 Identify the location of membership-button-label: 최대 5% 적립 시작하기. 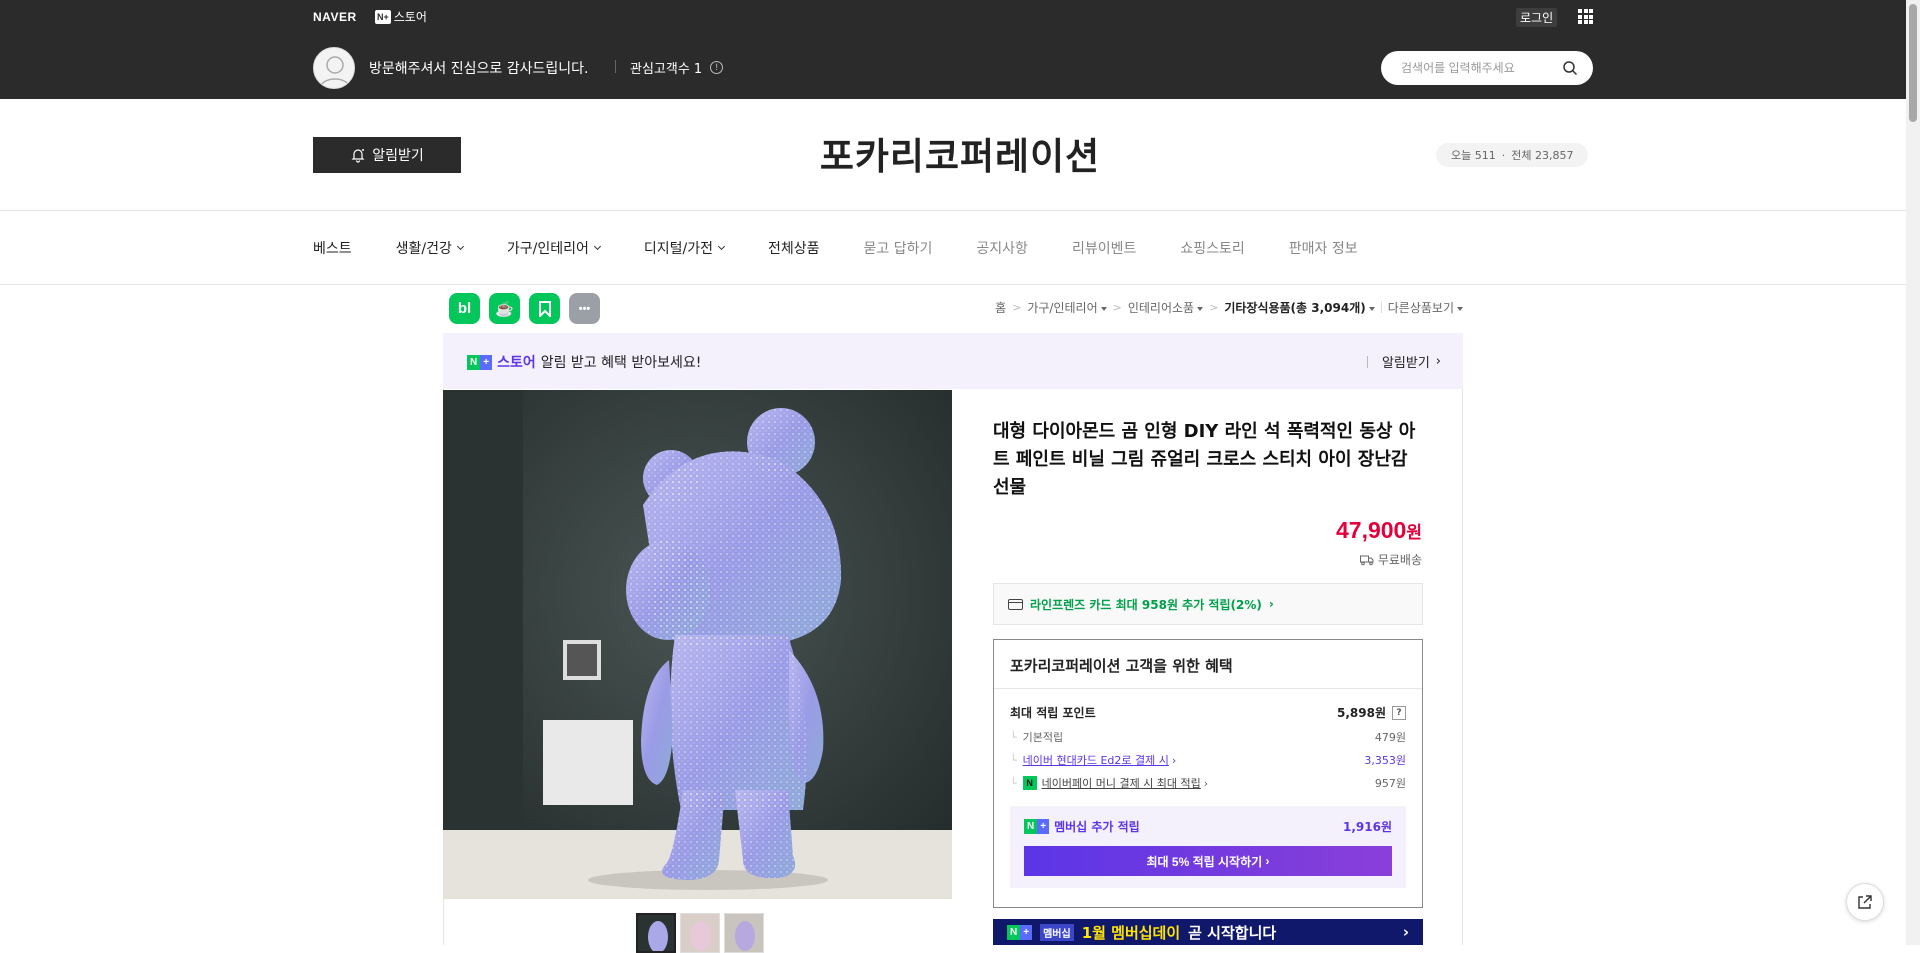
(1204, 861).